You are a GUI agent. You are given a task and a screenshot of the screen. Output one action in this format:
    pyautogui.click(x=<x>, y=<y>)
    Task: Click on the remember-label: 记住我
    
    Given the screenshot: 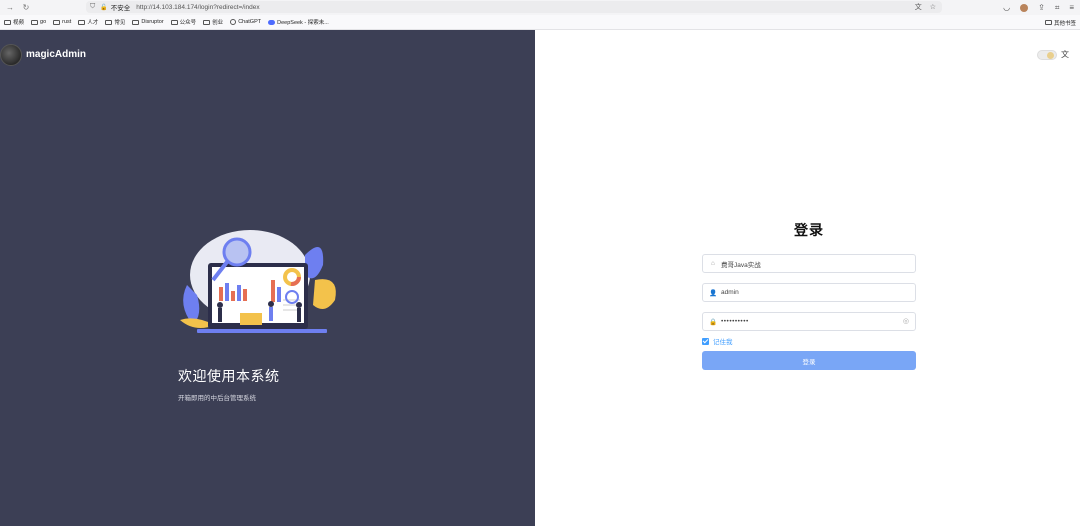 What is the action you would take?
    pyautogui.click(x=723, y=342)
    